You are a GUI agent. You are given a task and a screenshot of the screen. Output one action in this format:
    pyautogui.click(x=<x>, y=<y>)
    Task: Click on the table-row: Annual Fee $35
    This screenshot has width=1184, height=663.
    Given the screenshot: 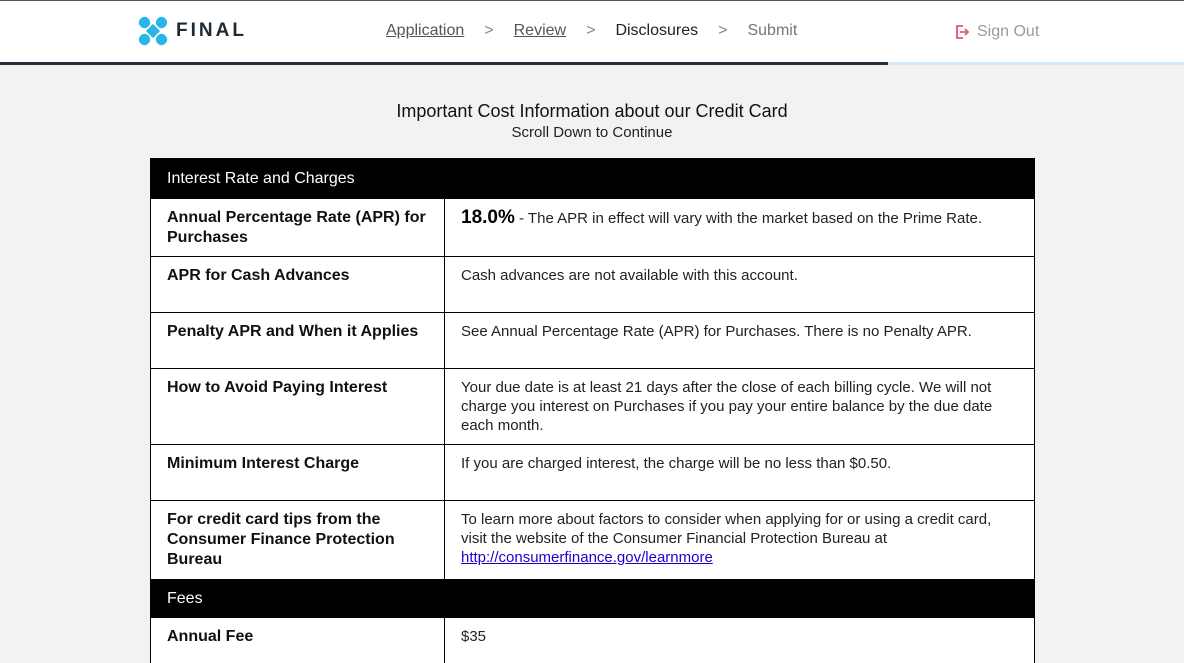 What is the action you would take?
    pyautogui.click(x=592, y=640)
    